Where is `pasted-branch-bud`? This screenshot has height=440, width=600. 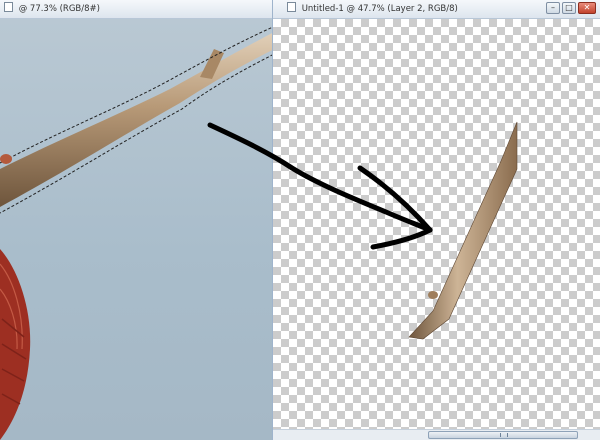
pasted-branch-bud is located at coordinates (433, 295).